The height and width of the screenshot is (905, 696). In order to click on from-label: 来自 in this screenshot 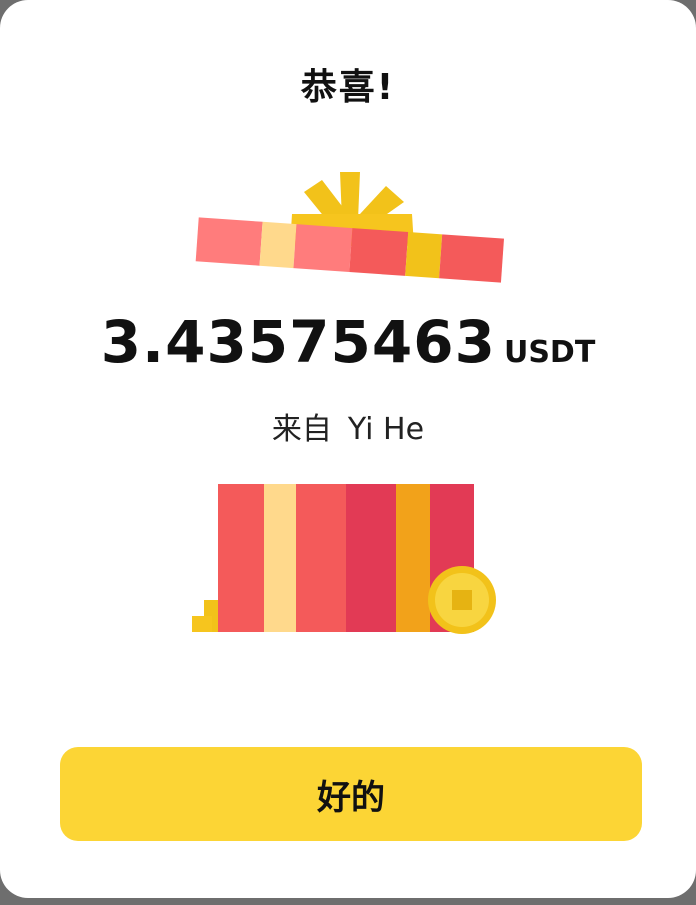, I will do `click(301, 429)`.